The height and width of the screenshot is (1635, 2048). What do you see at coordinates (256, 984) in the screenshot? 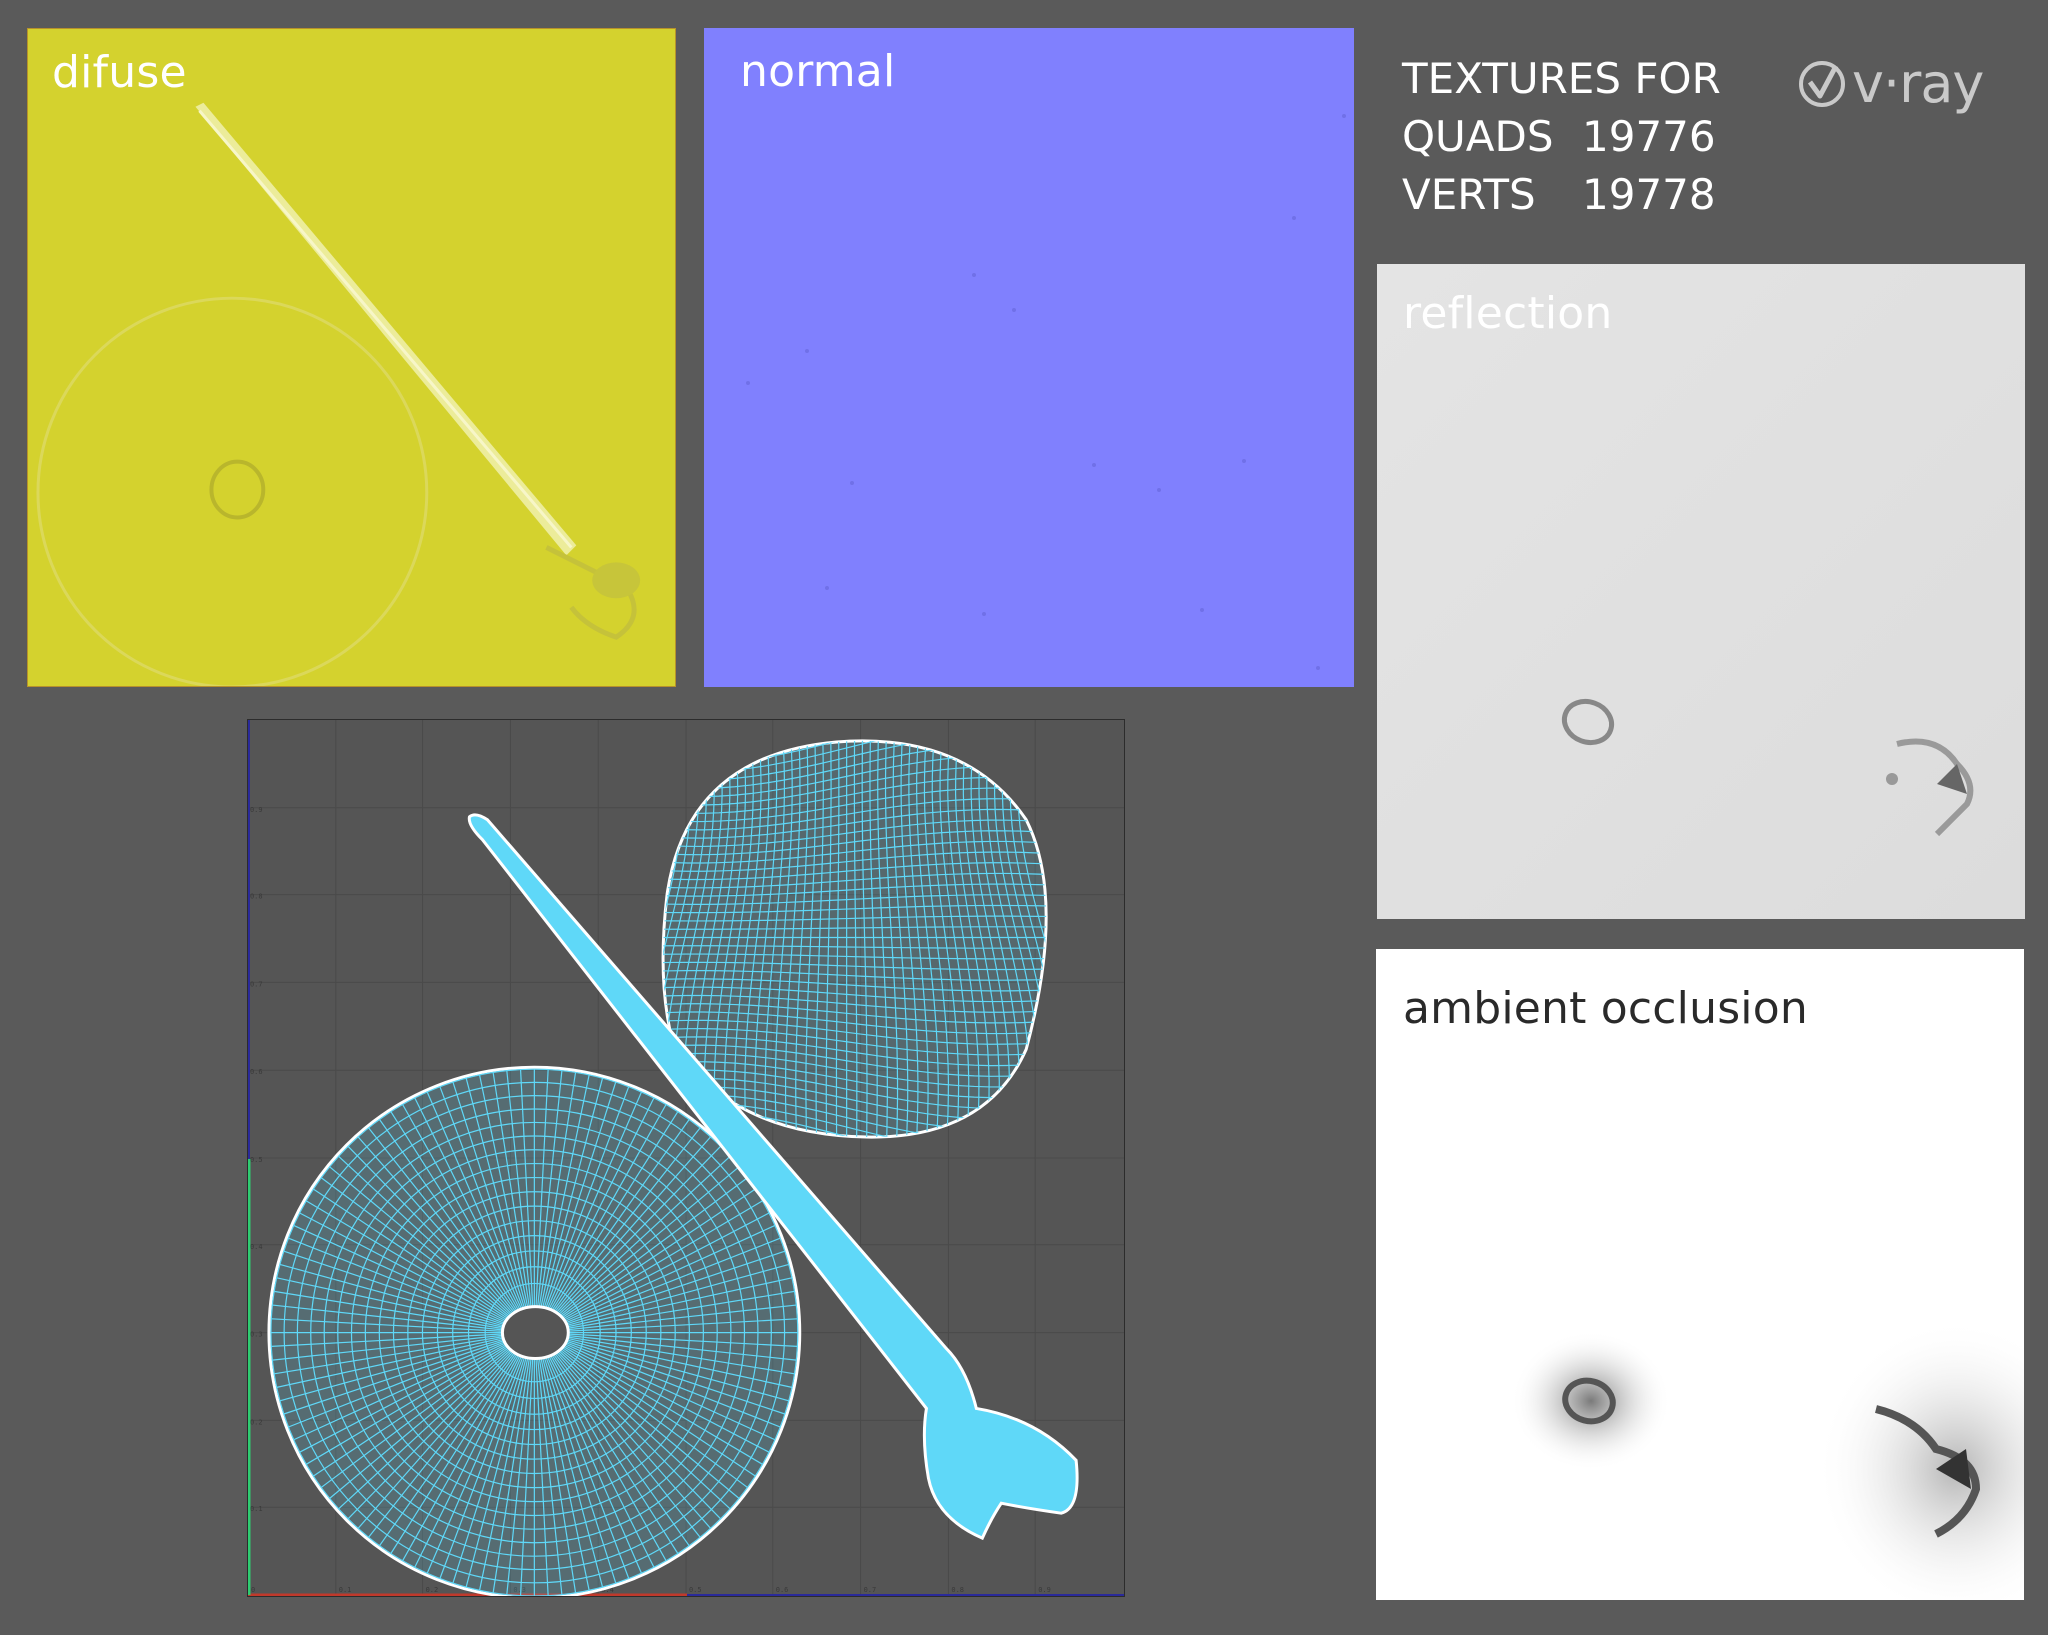
I see `uv-y-tick: 0.7` at bounding box center [256, 984].